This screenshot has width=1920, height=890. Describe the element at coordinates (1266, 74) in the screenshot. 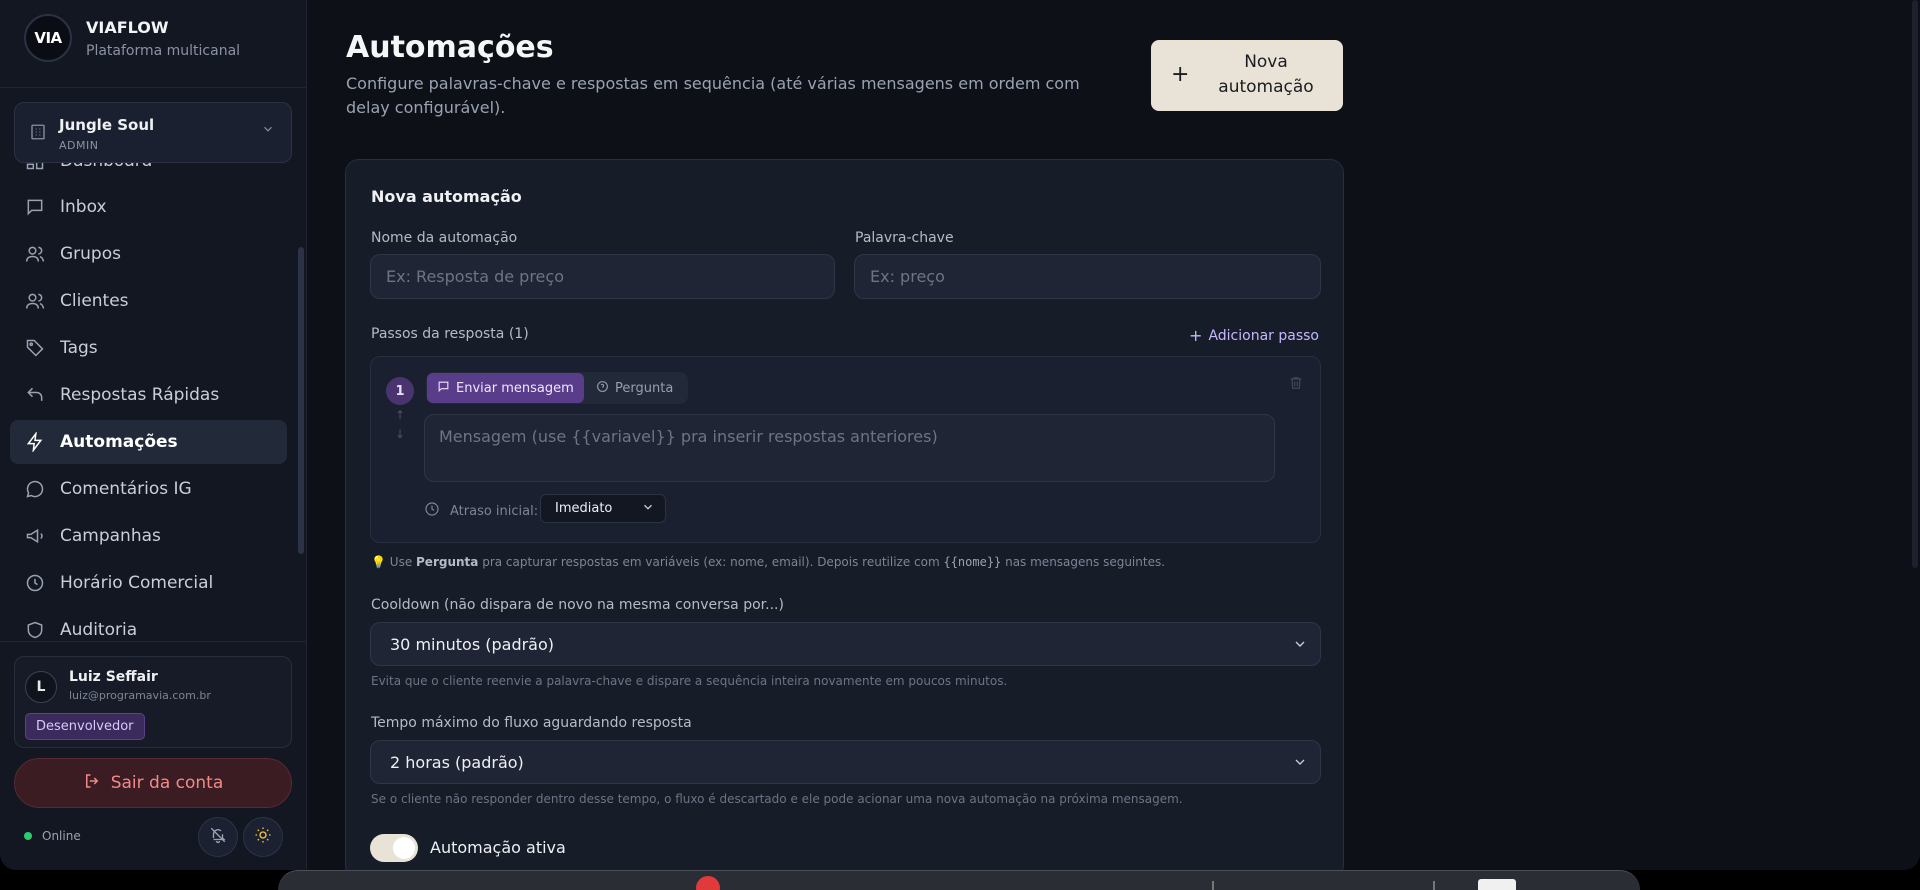

I see `new-automation-label: Nova automação` at that location.